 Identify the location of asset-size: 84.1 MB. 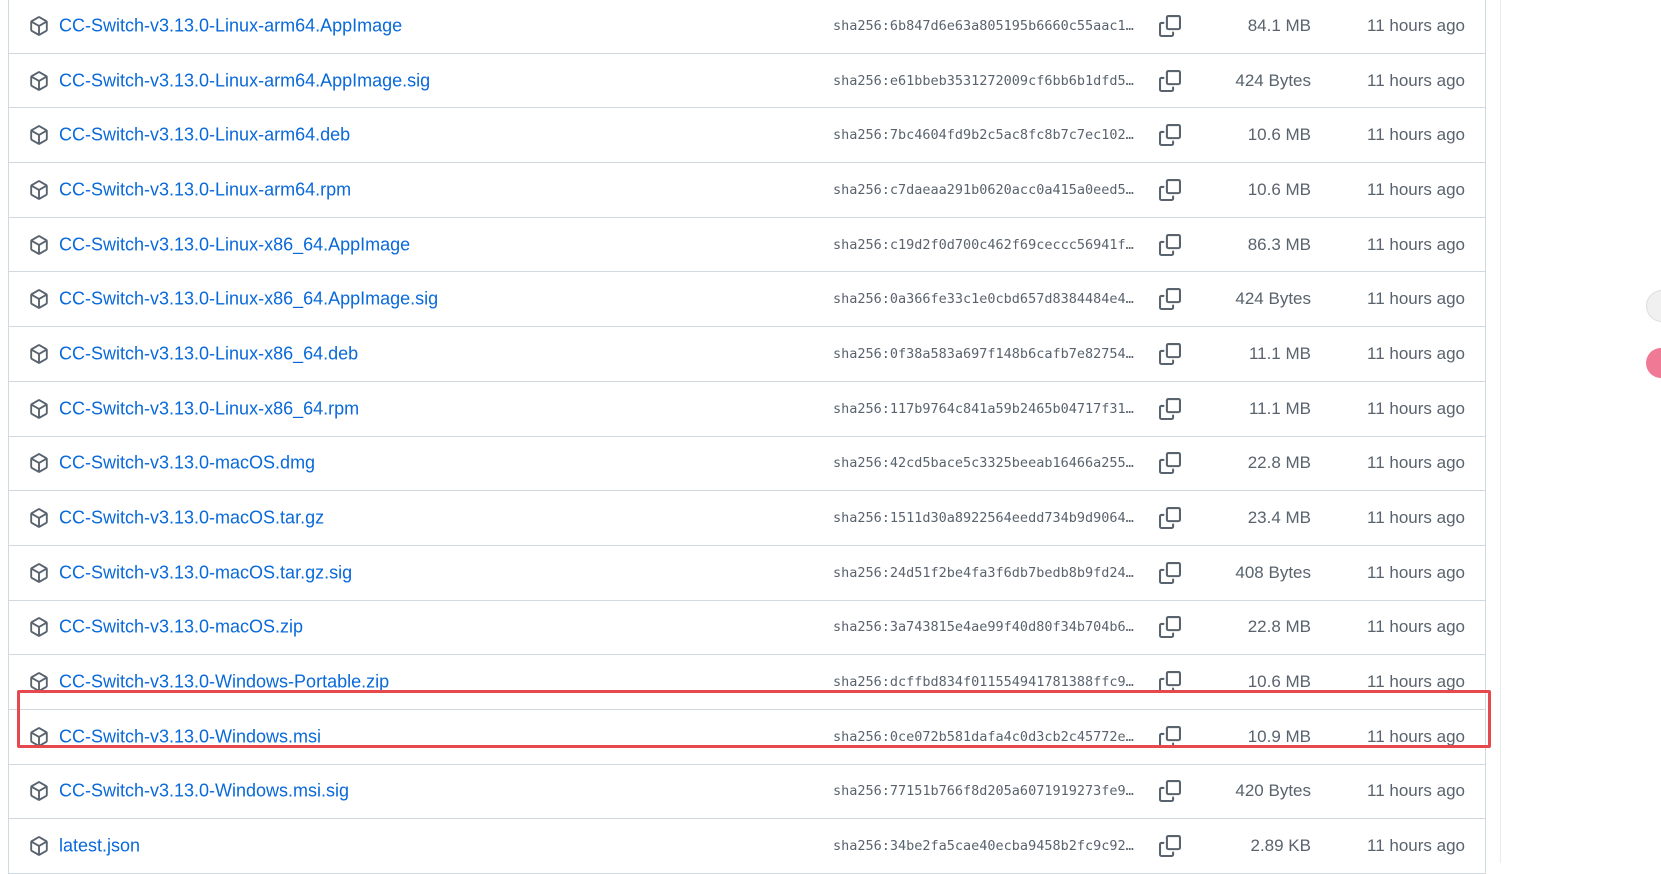
(1279, 25).